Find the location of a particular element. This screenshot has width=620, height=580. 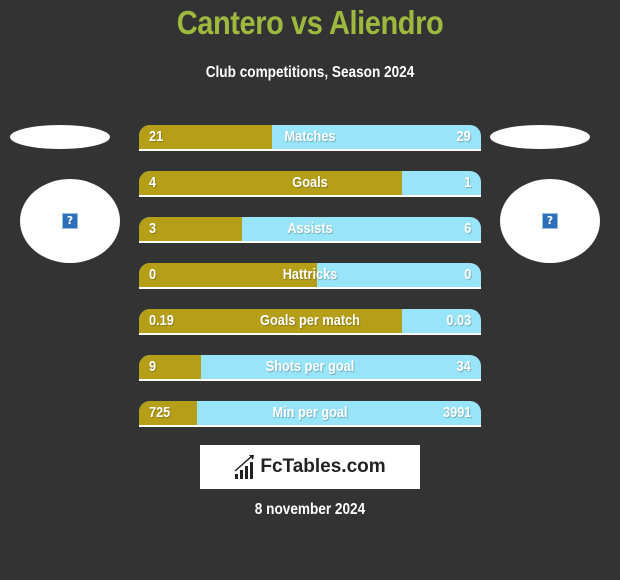

left-player-badge: ? is located at coordinates (70, 221).